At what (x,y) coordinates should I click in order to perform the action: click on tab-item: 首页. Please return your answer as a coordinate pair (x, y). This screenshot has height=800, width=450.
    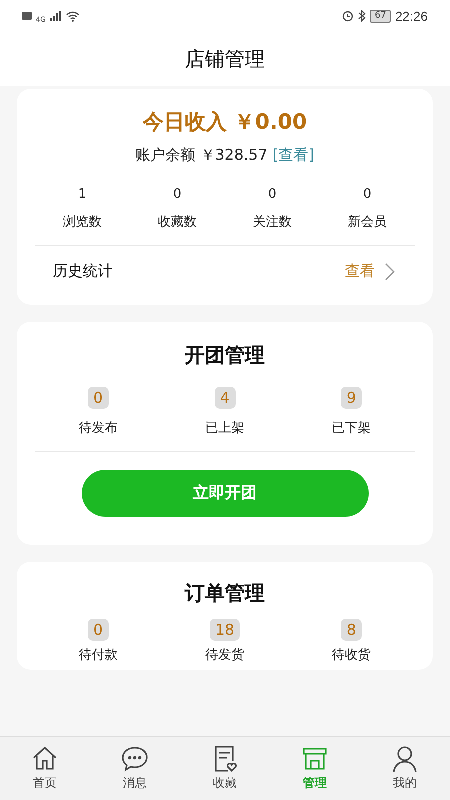
    Looking at the image, I should click on (45, 768).